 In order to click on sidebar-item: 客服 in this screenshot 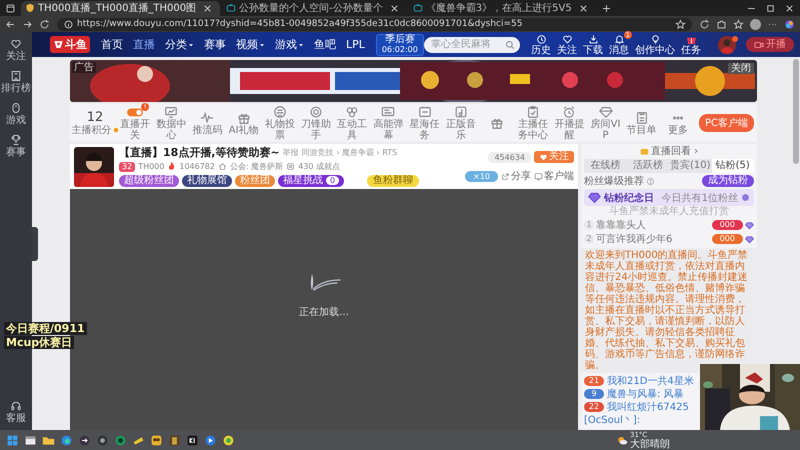, I will do `click(16, 412)`.